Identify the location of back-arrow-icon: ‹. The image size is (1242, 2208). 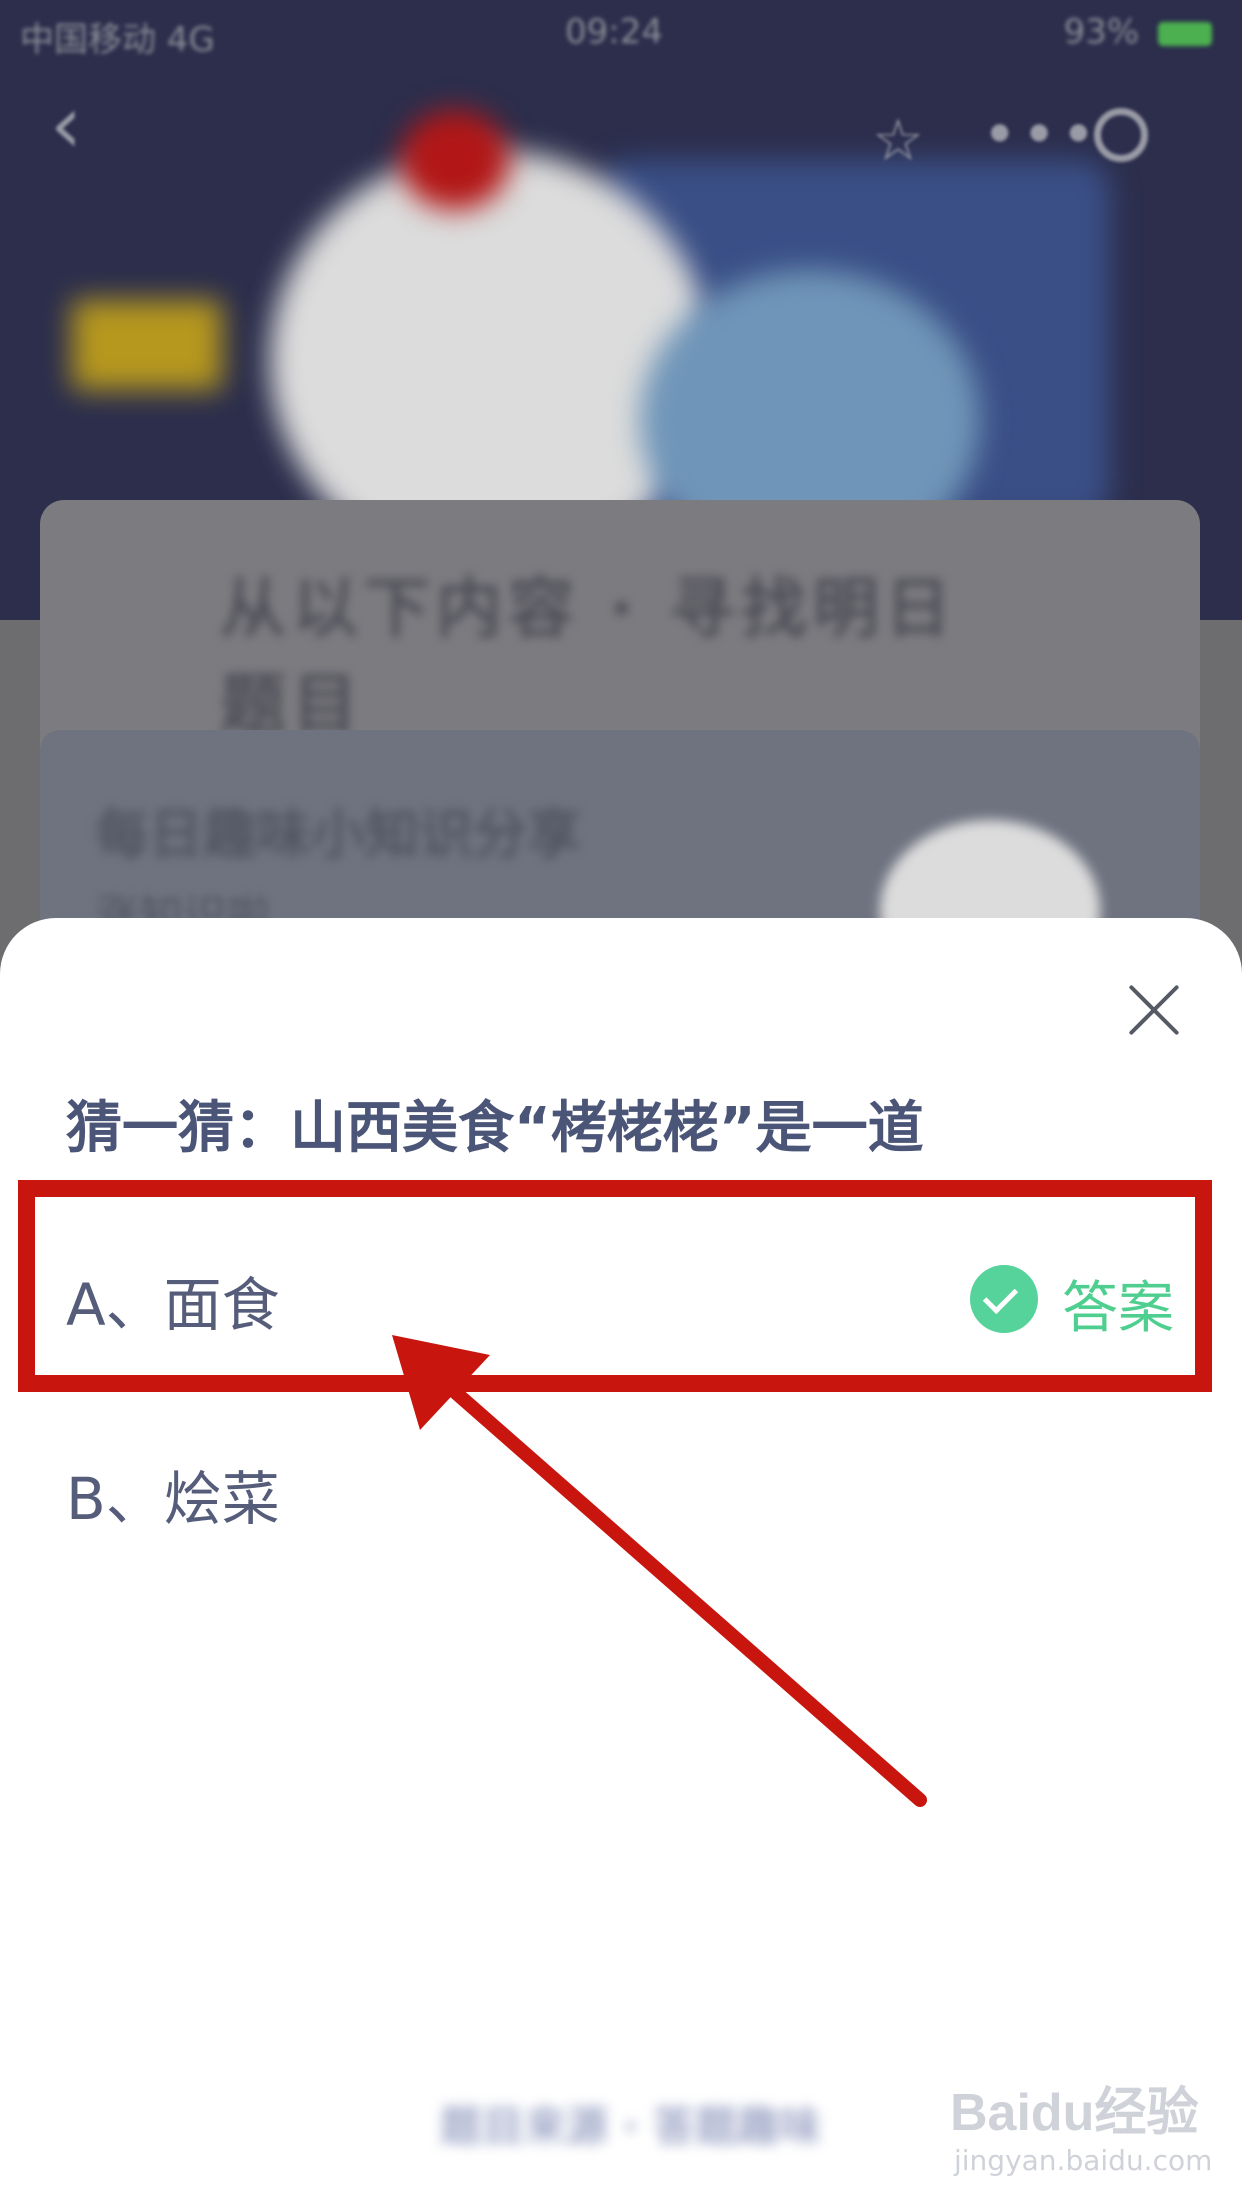
(80, 127).